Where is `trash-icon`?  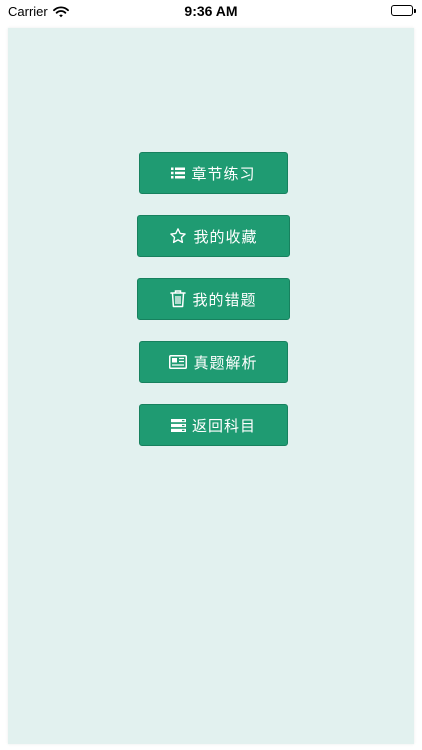
trash-icon is located at coordinates (178, 299).